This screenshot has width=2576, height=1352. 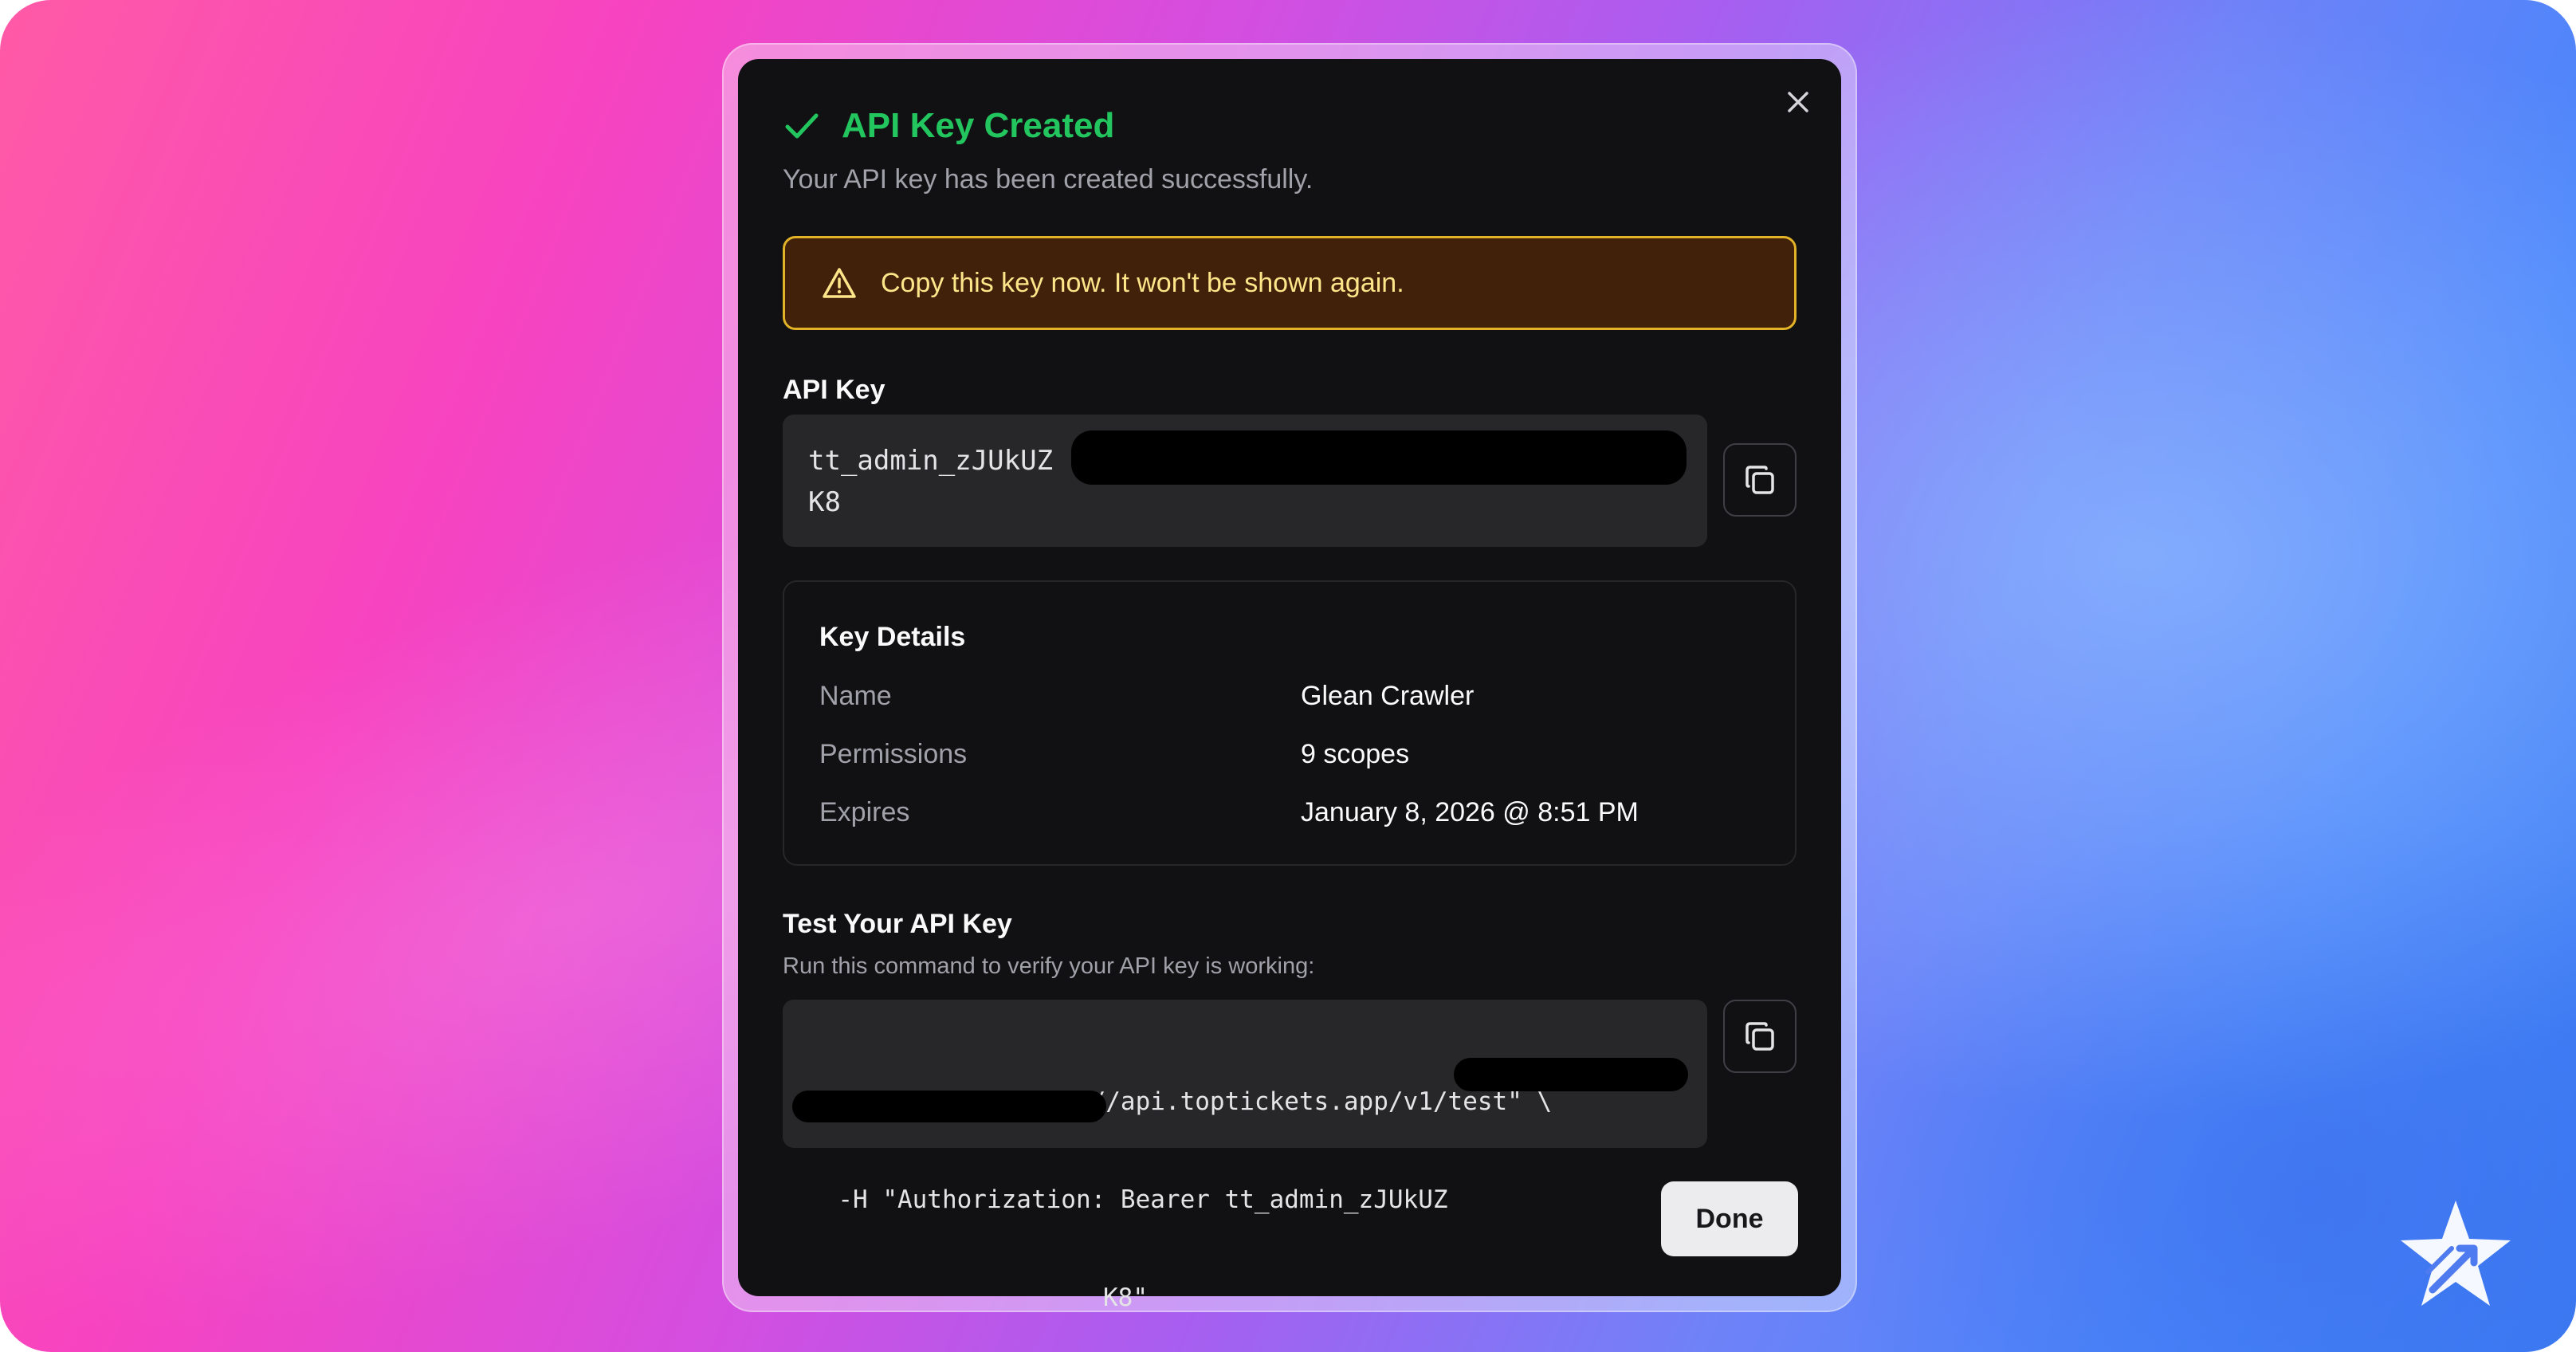 I want to click on key-details-title: Key Details, so click(x=892, y=637).